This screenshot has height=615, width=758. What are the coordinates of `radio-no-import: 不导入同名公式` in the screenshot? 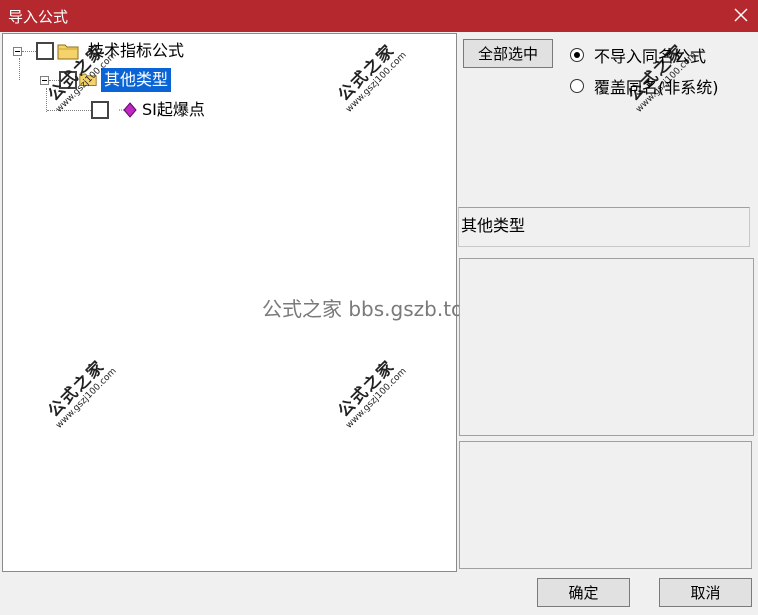 It's located at (638, 55).